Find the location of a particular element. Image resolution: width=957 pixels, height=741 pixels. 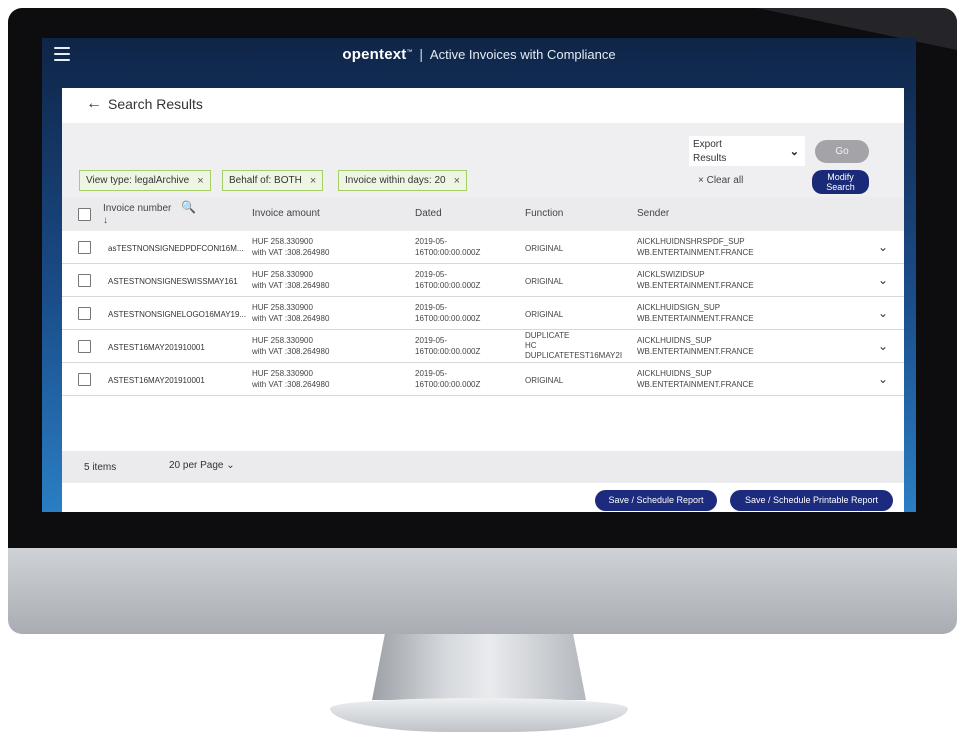

column-sender: Sender is located at coordinates (653, 213).